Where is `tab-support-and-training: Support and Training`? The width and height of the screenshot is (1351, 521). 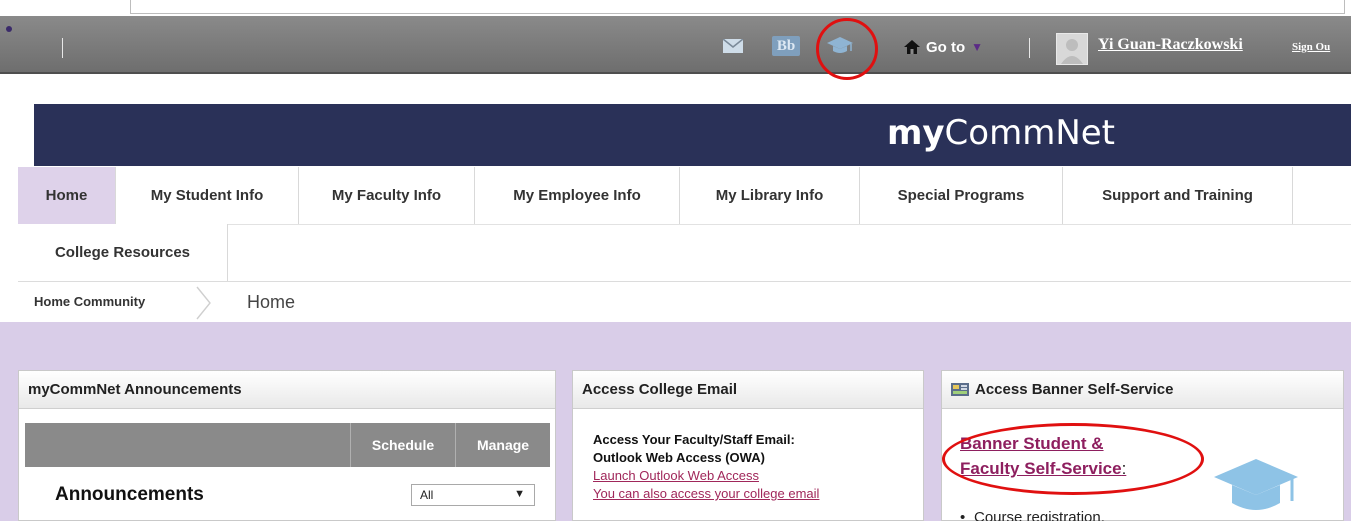 tab-support-and-training: Support and Training is located at coordinates (1178, 195).